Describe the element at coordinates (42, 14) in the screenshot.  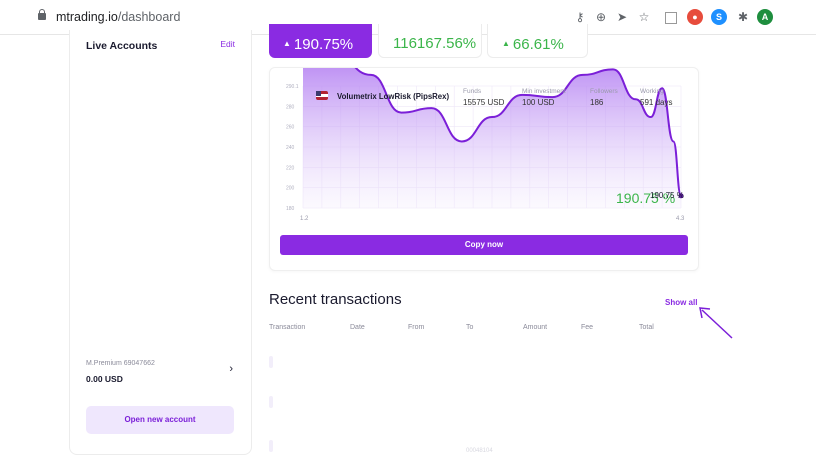
I see `lock-icon` at that location.